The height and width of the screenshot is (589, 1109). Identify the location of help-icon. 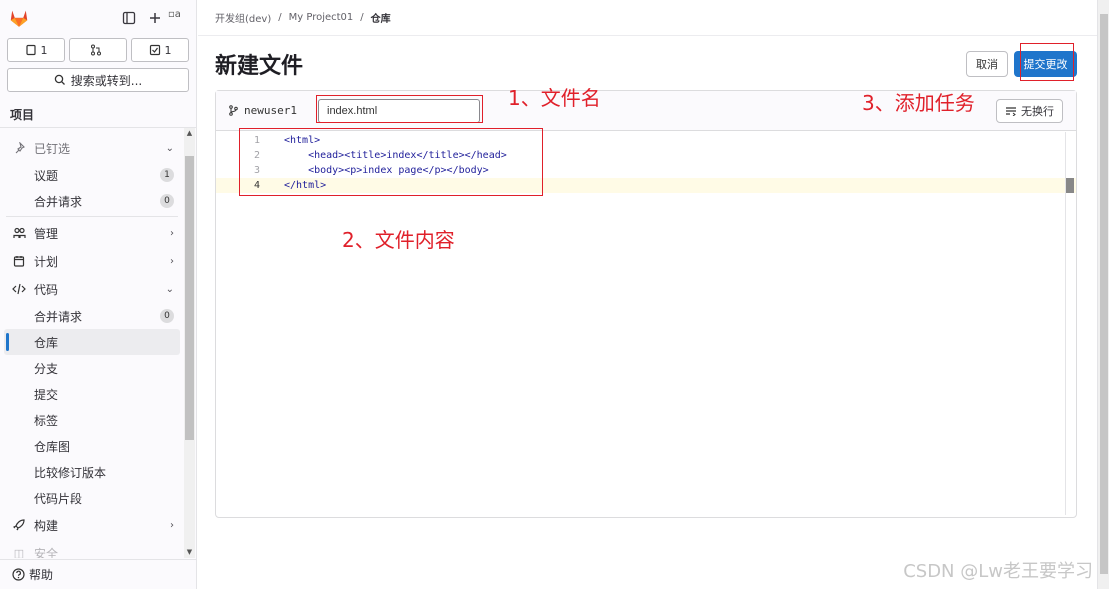
(18, 574).